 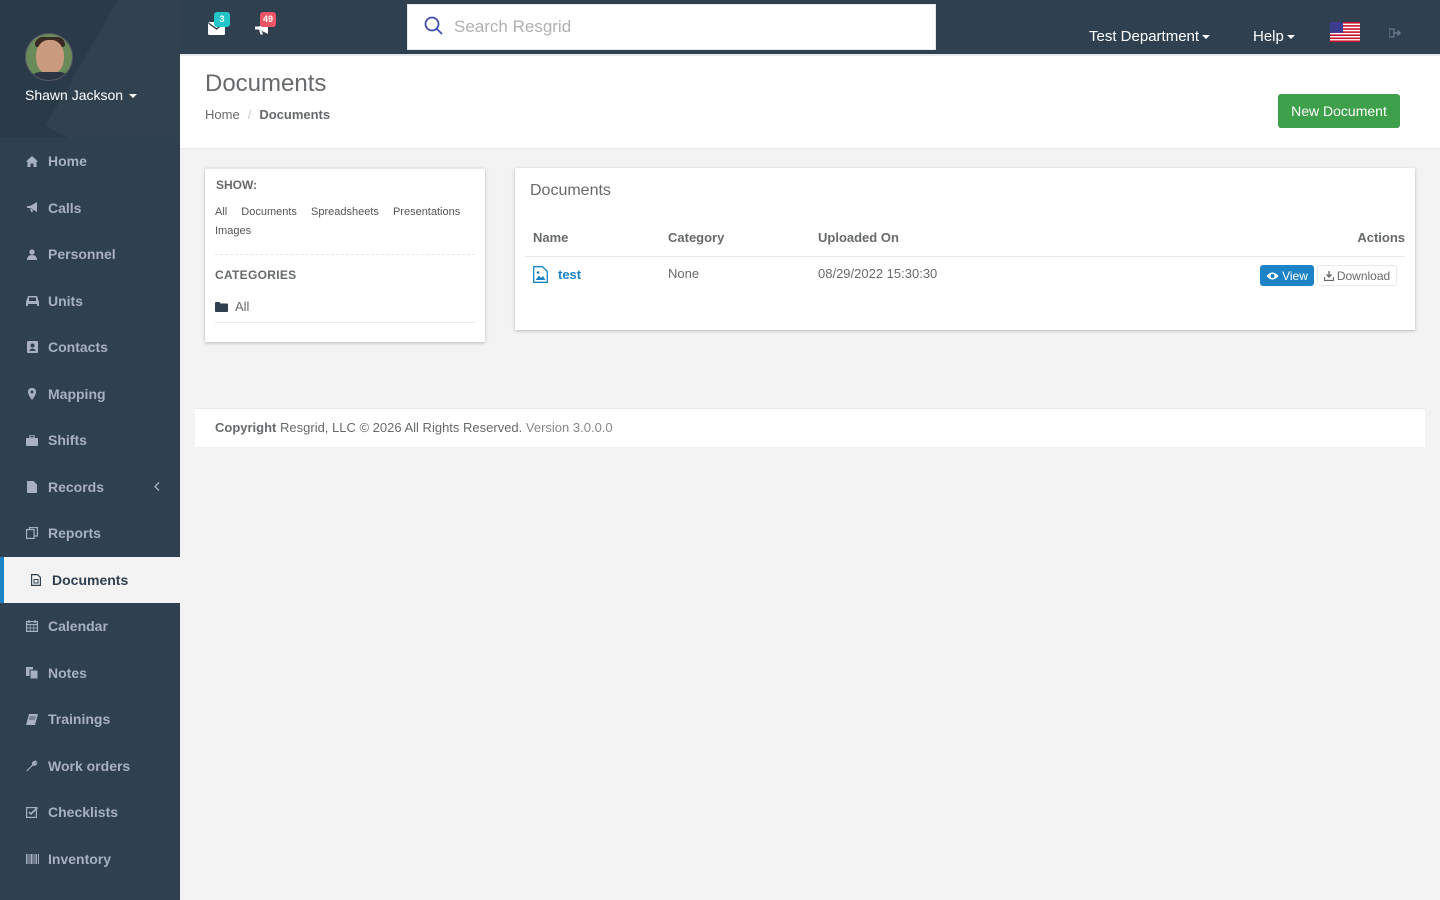 What do you see at coordinates (540, 274) in the screenshot?
I see `image-file-icon` at bounding box center [540, 274].